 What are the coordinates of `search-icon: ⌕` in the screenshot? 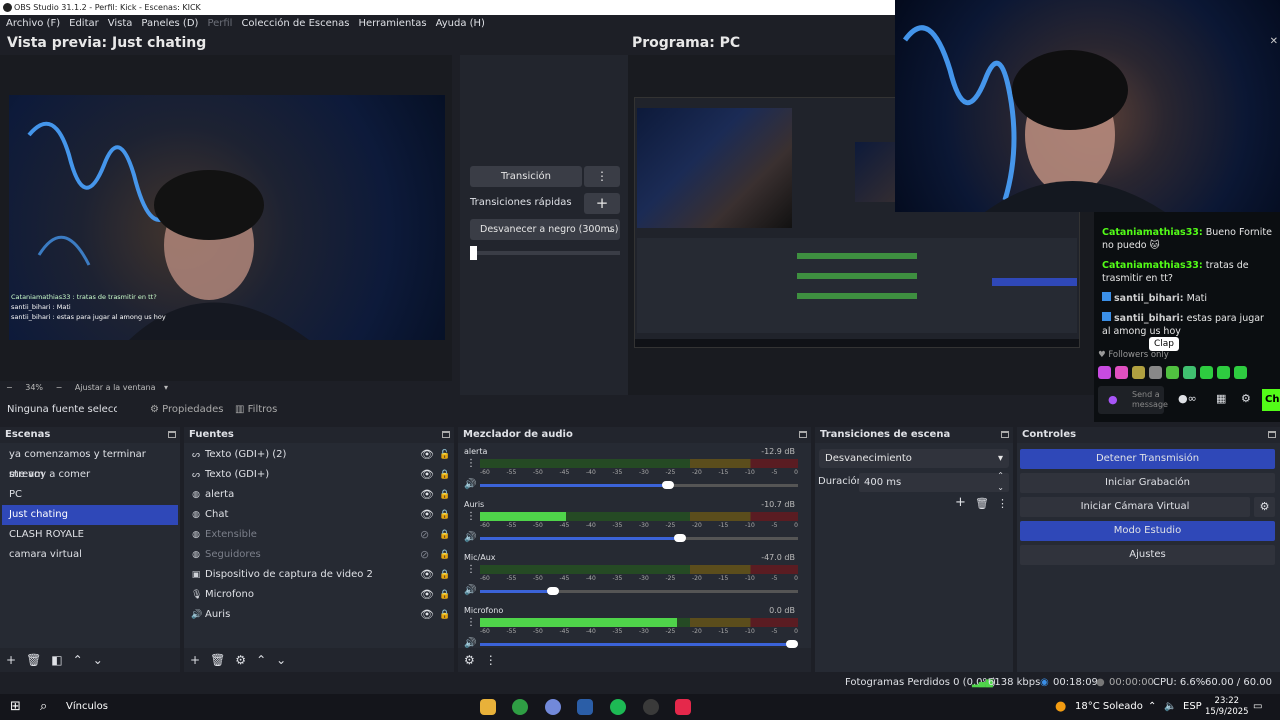 It's located at (43, 707).